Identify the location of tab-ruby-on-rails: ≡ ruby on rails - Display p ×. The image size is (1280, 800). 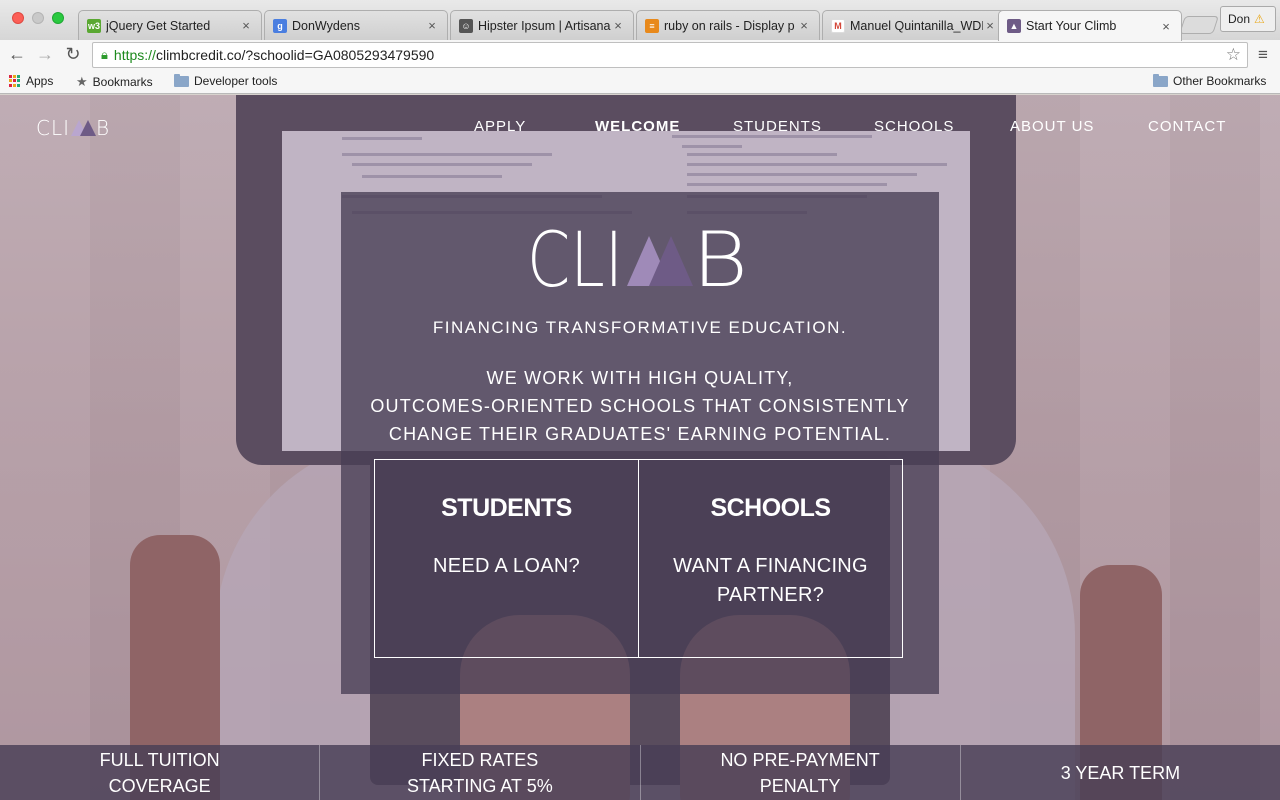
(728, 25).